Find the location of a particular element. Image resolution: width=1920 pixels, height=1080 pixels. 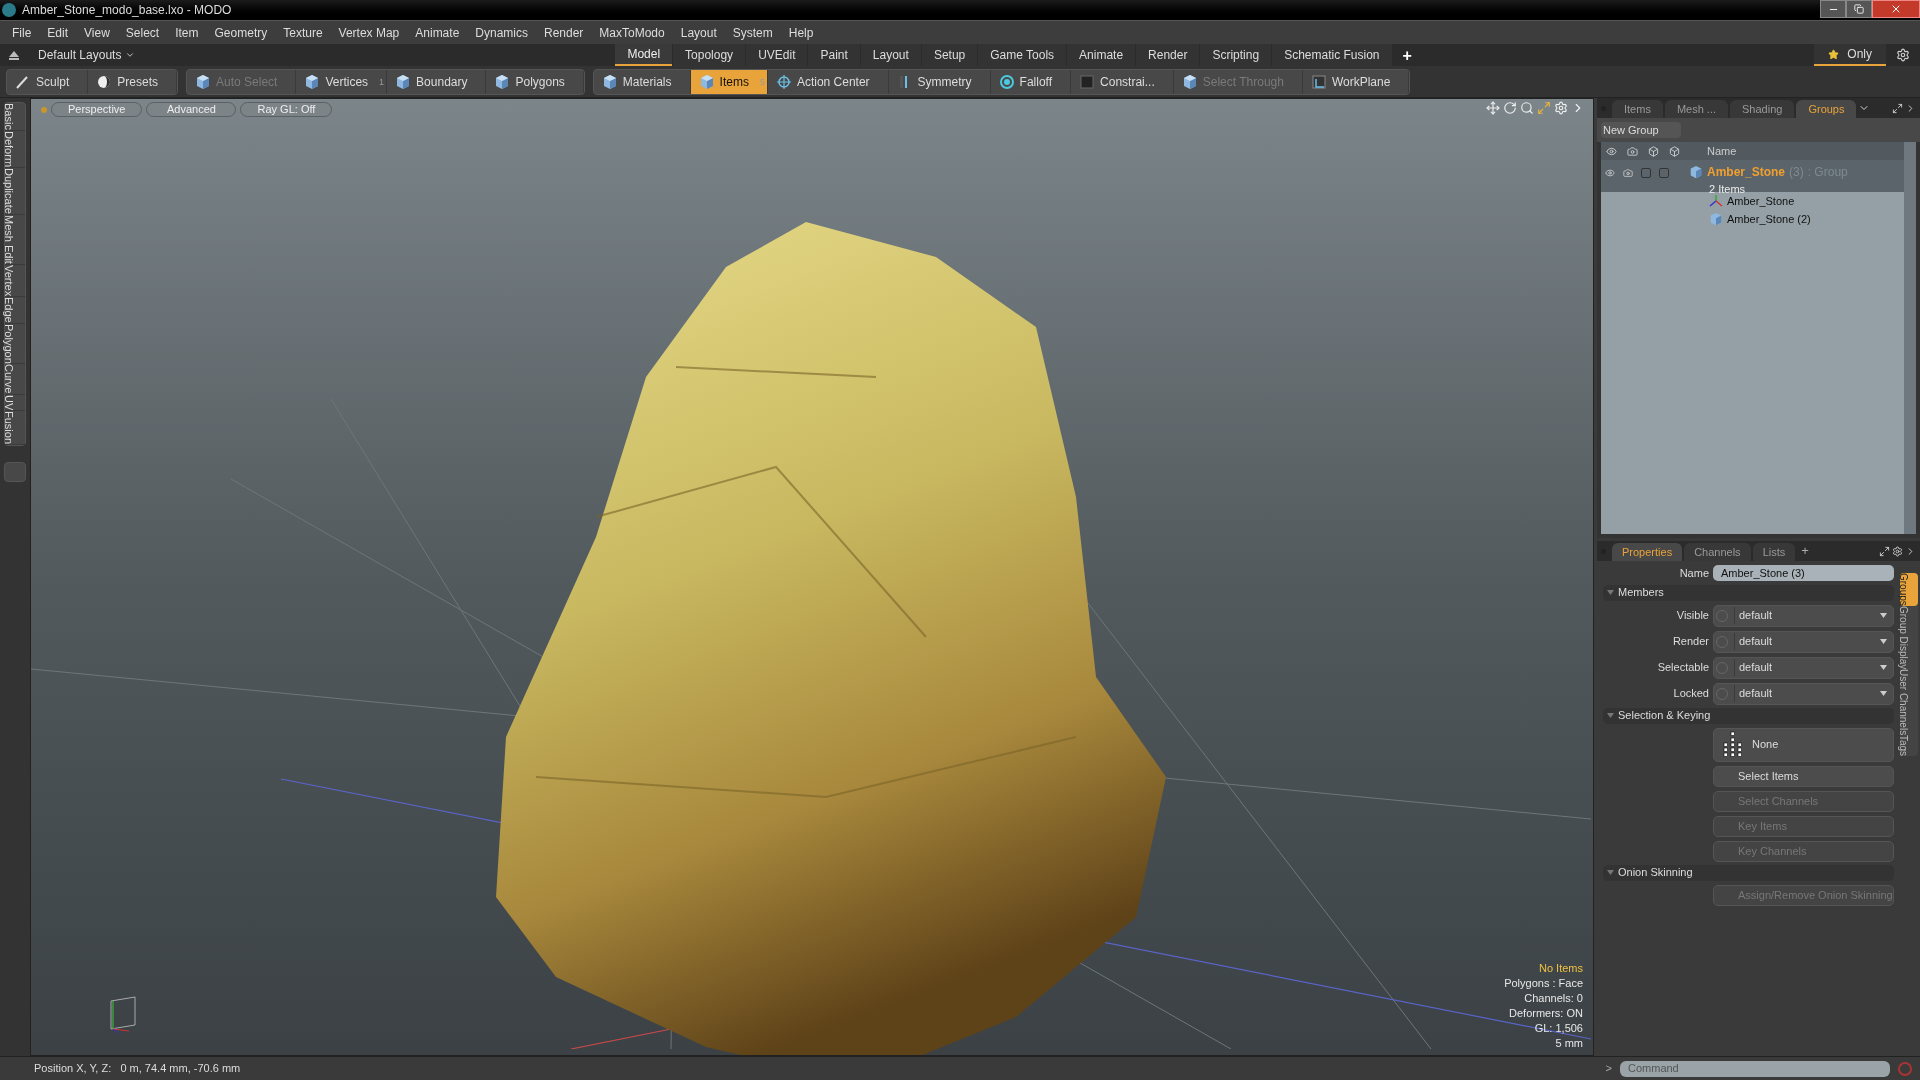

viewport-info-text: Polygons : Face is located at coordinates (1543, 983).